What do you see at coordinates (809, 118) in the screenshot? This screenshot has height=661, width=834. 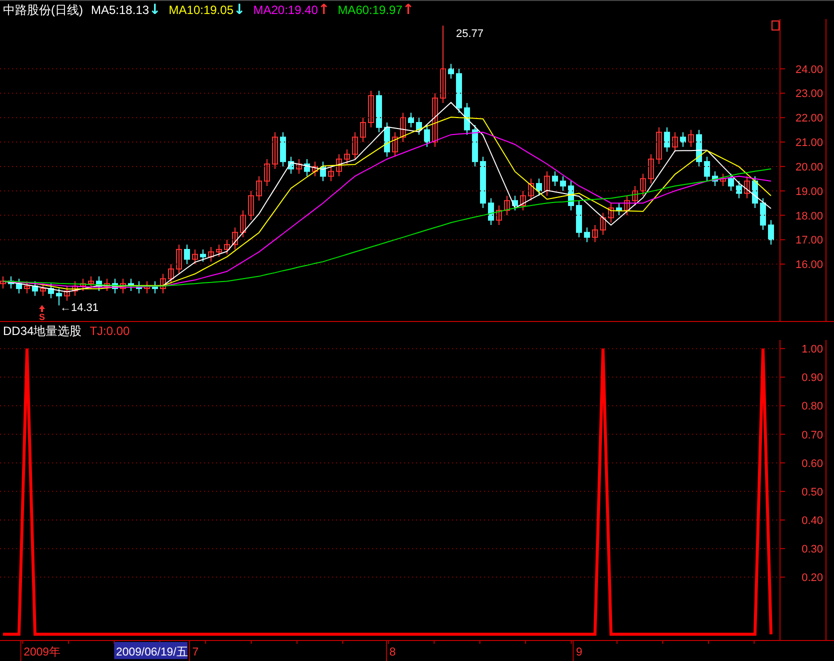 I see `axis-label: 22.00` at bounding box center [809, 118].